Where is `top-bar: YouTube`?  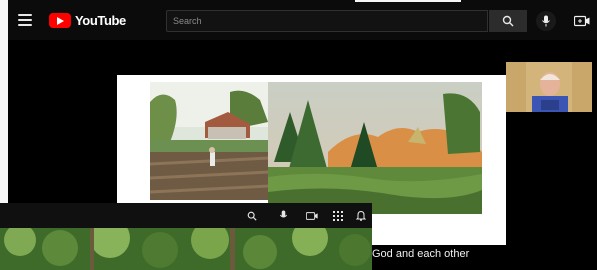 top-bar: YouTube is located at coordinates (302, 20).